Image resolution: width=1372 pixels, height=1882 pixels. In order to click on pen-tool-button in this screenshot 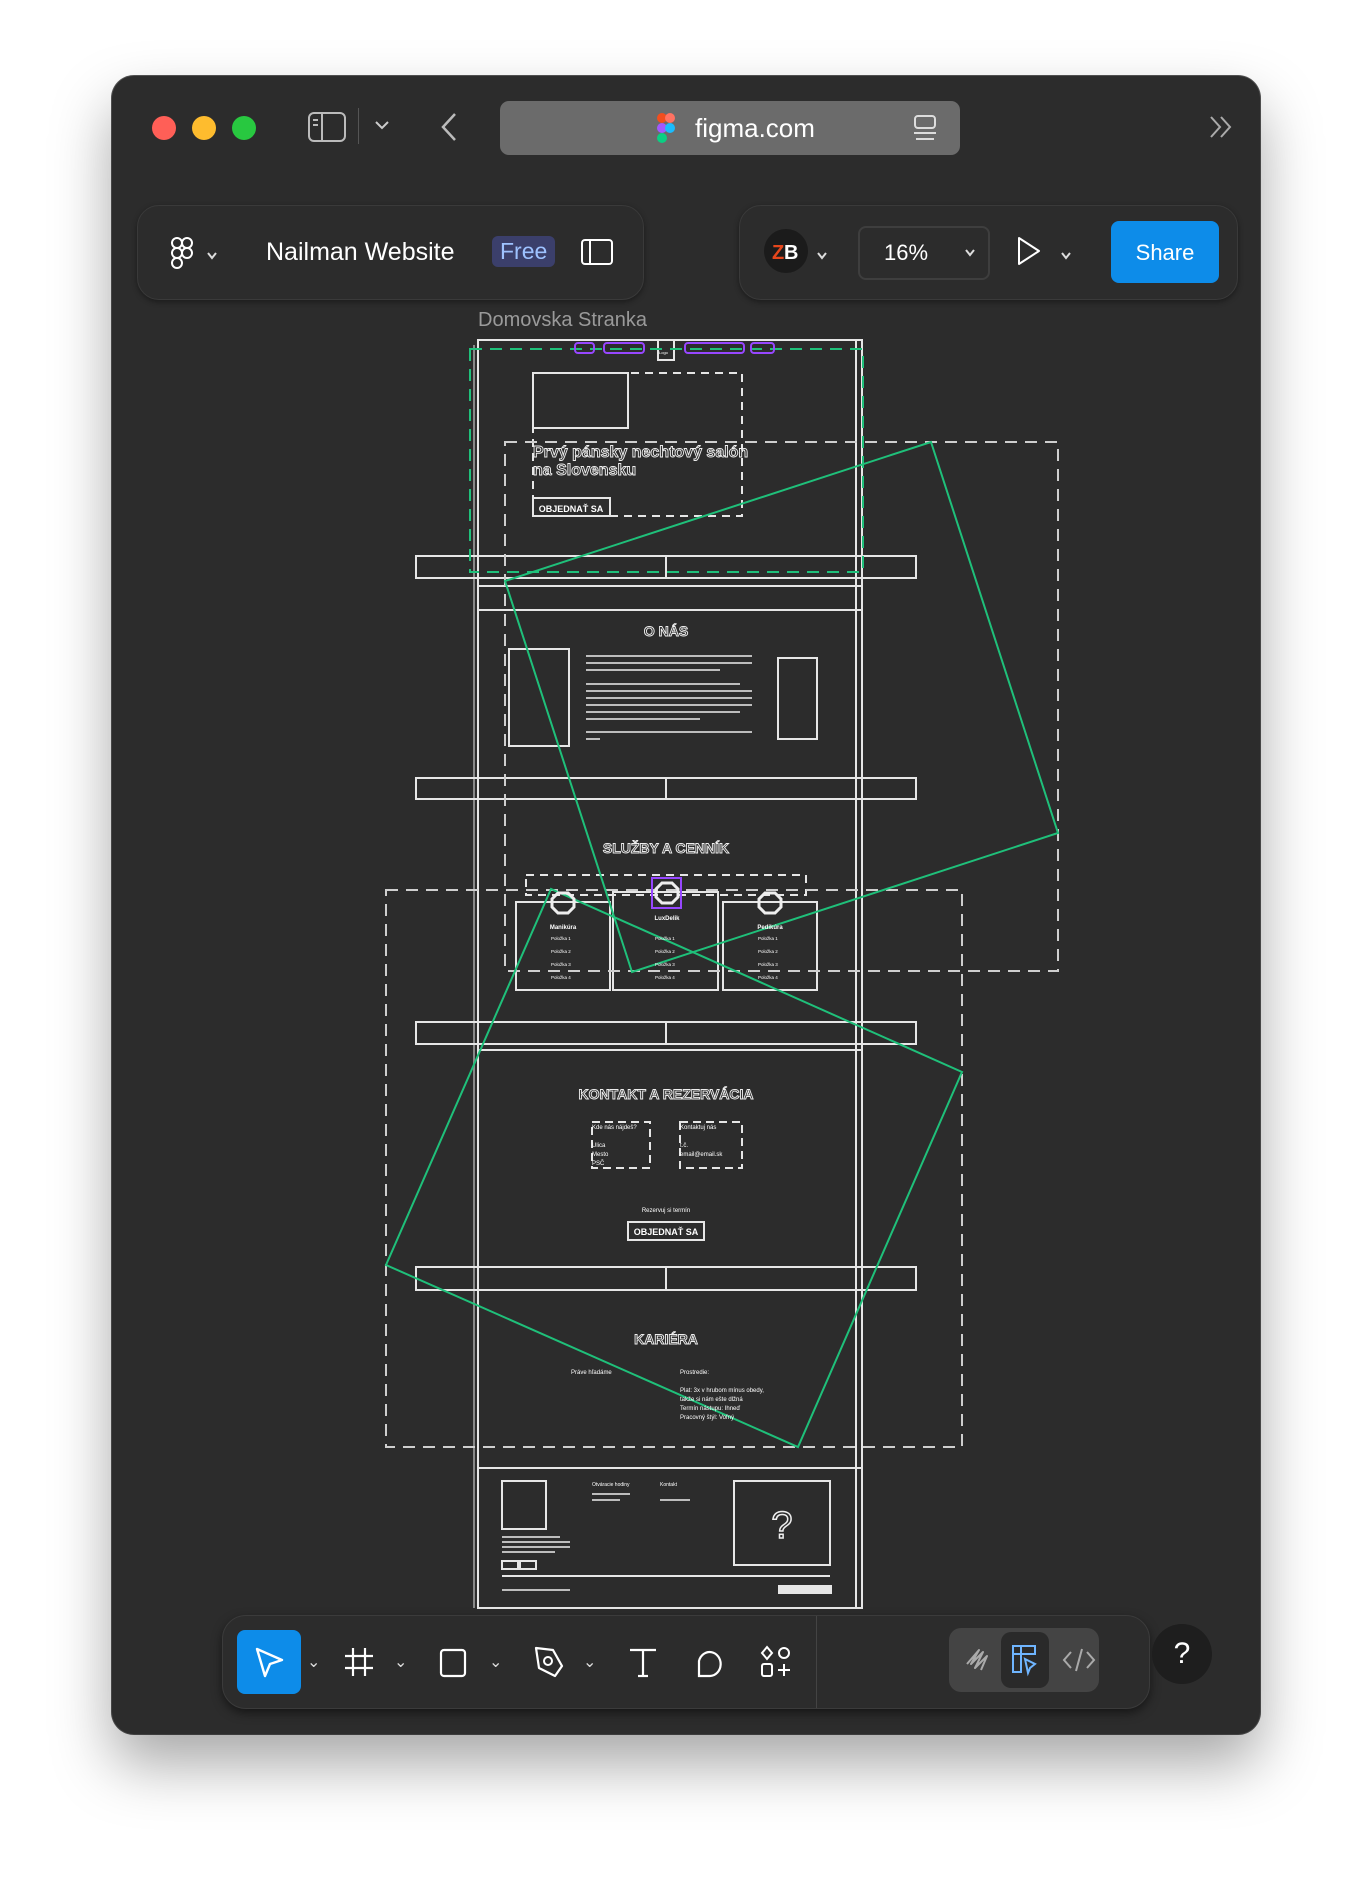, I will do `click(549, 1662)`.